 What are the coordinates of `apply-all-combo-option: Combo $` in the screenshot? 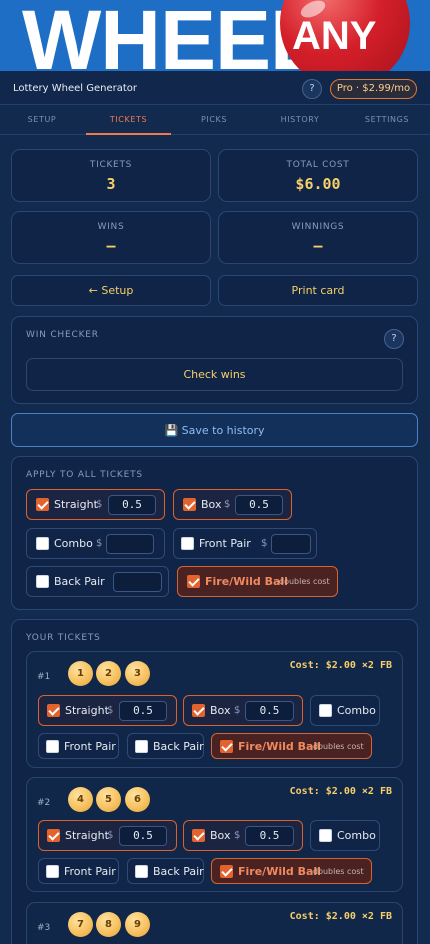 It's located at (95, 543).